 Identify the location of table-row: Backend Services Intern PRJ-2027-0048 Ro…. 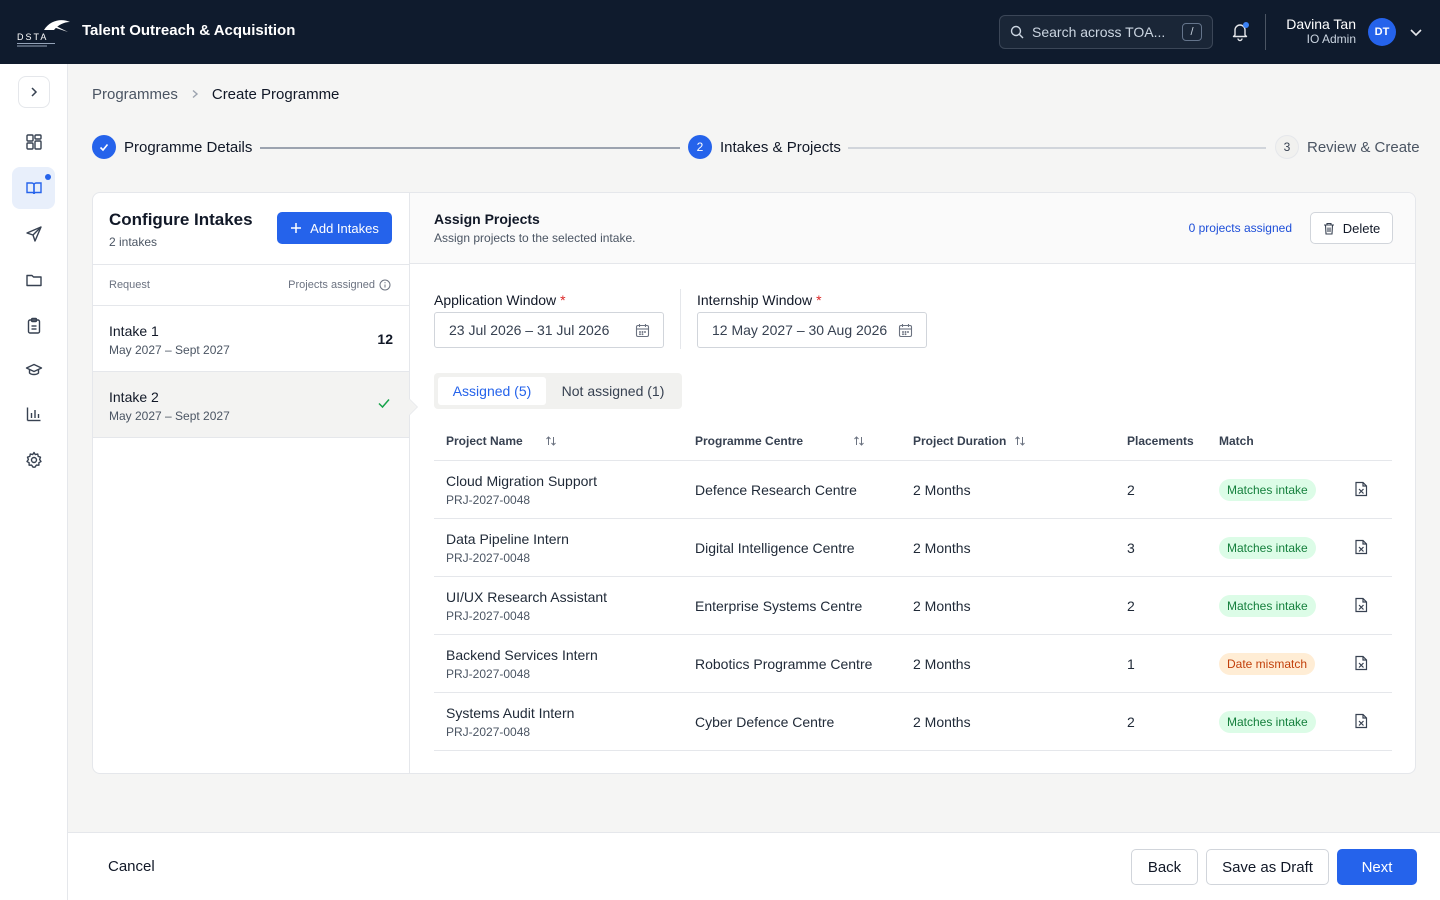
(913, 664).